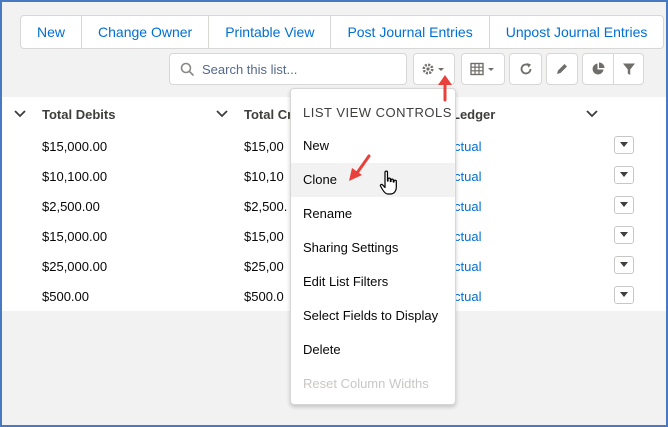  I want to click on column-header-ledger: Ledger, so click(473, 114).